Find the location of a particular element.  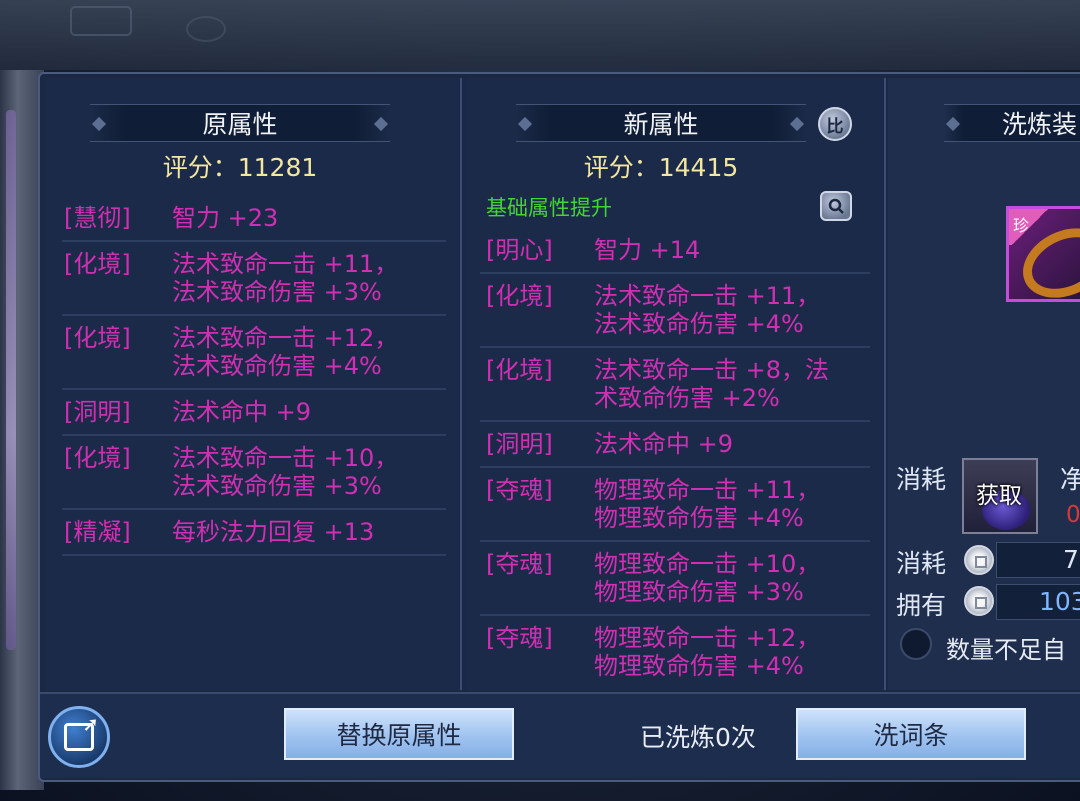

rare-badge: 珍 is located at coordinates (1030, 227).